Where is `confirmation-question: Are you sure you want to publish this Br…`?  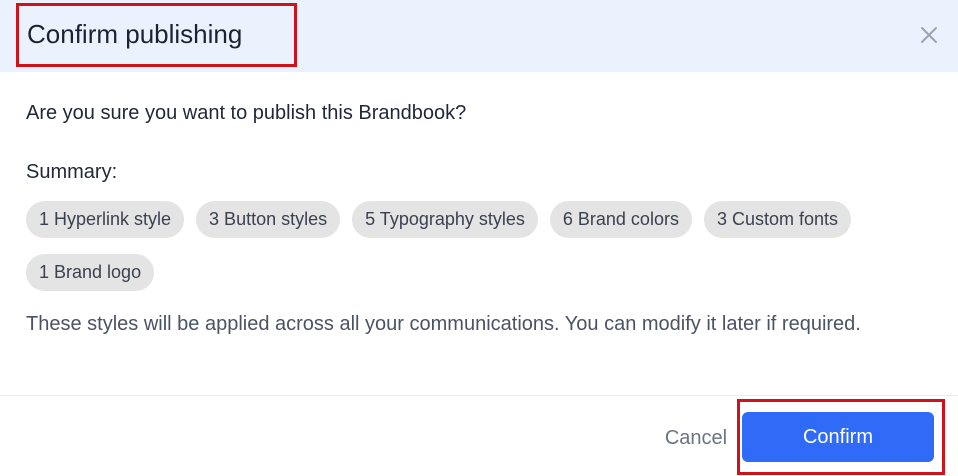 confirmation-question: Are you sure you want to publish this Br… is located at coordinates (246, 113).